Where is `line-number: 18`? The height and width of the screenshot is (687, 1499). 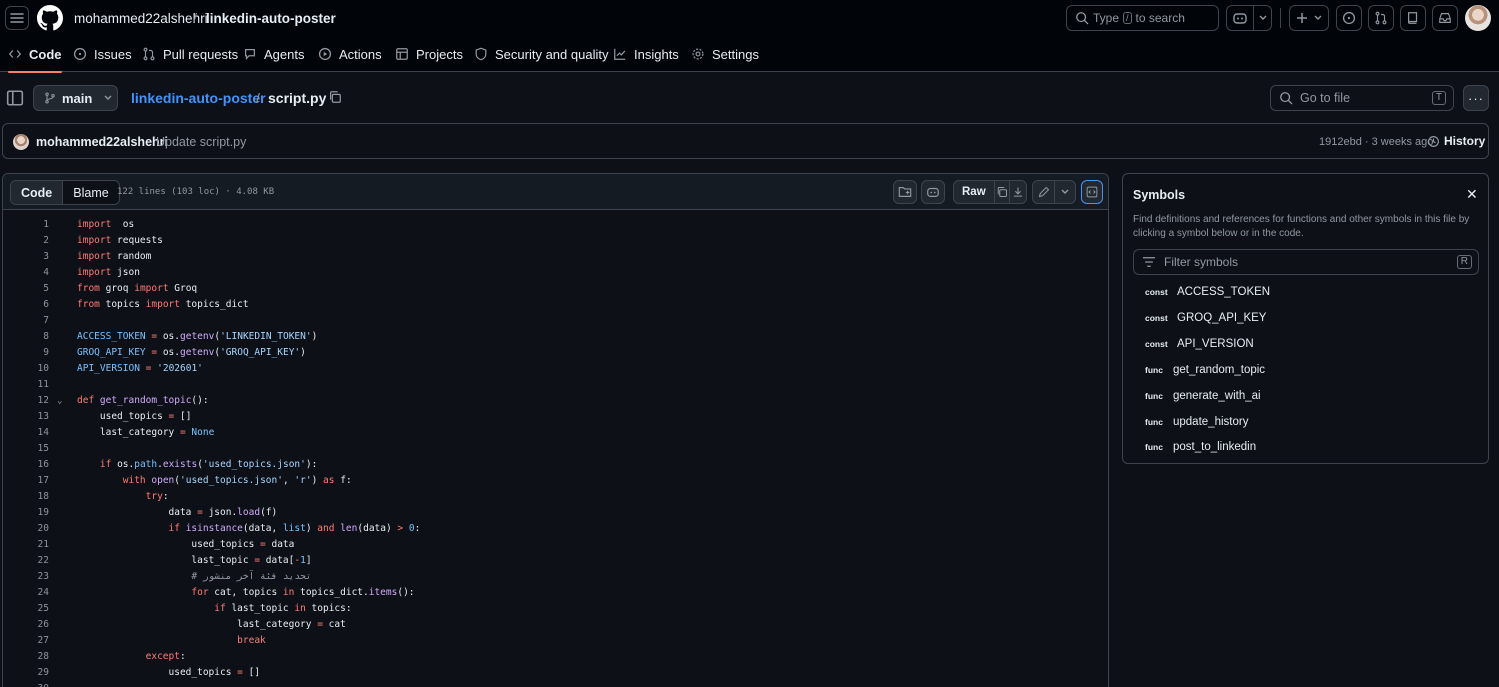
line-number: 18 is located at coordinates (26, 497).